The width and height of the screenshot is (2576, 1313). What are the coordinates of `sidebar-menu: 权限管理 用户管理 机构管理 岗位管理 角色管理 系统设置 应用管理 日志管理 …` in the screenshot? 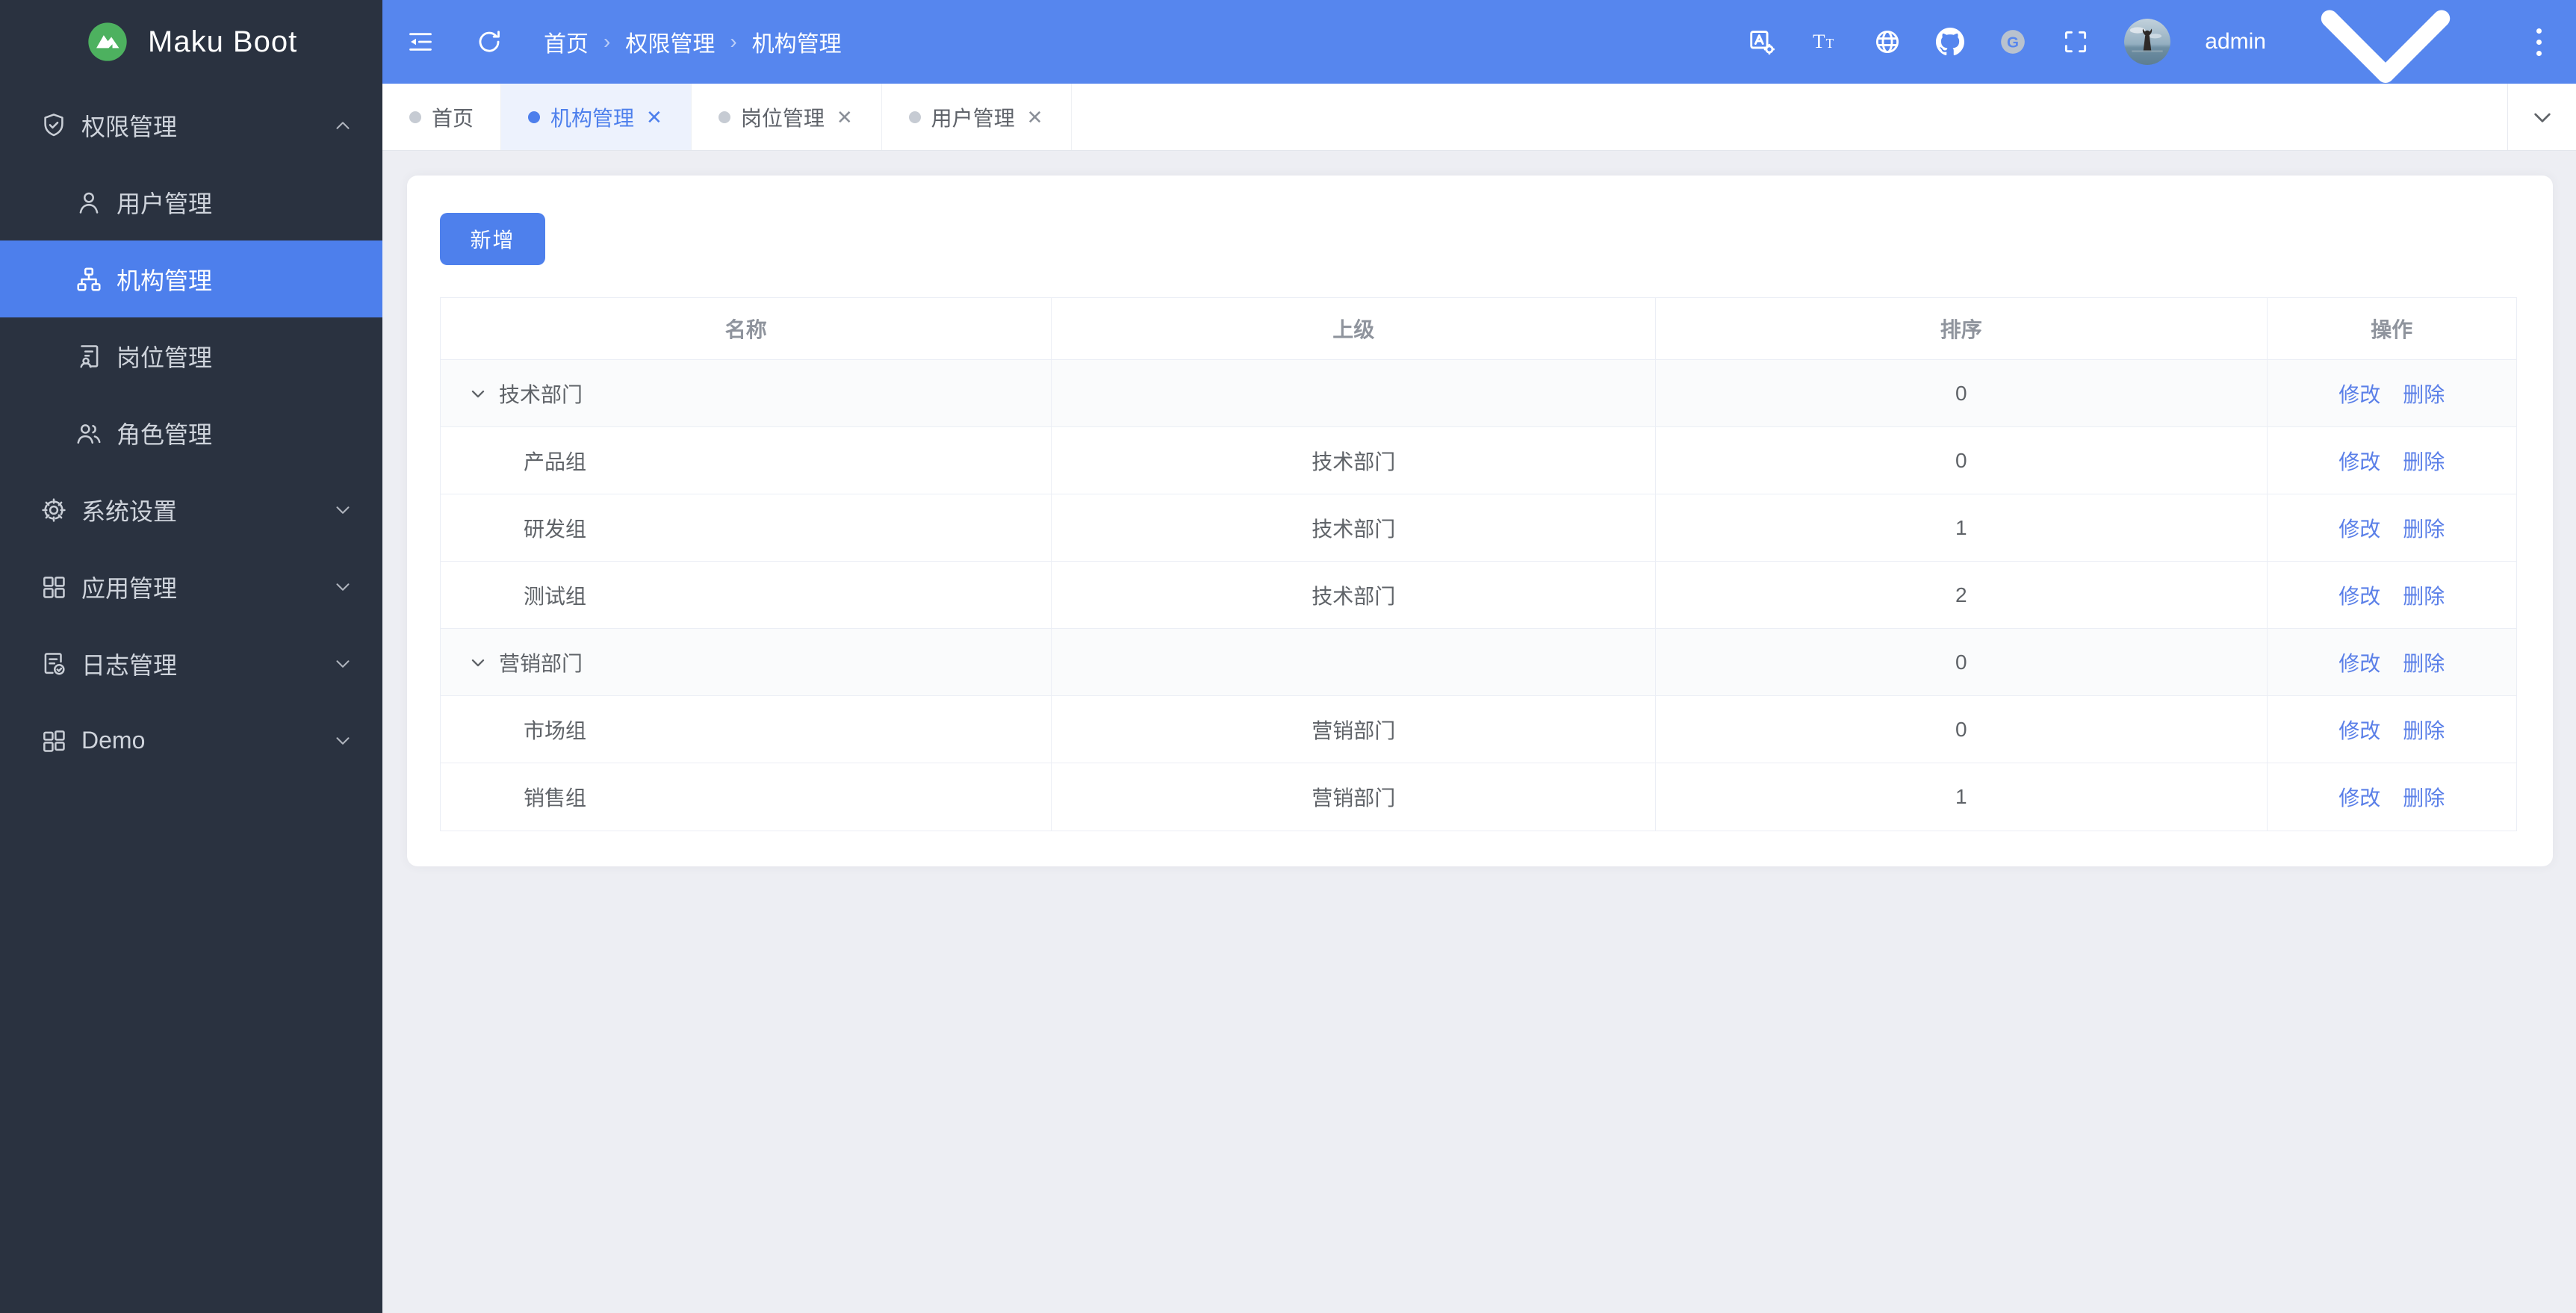 It's located at (191, 432).